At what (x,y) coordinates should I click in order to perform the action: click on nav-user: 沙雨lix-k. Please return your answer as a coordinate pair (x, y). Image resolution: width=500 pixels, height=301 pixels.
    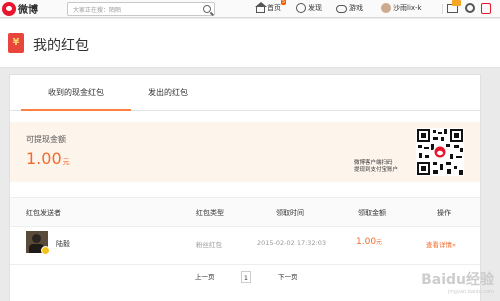
    Looking at the image, I should click on (401, 8).